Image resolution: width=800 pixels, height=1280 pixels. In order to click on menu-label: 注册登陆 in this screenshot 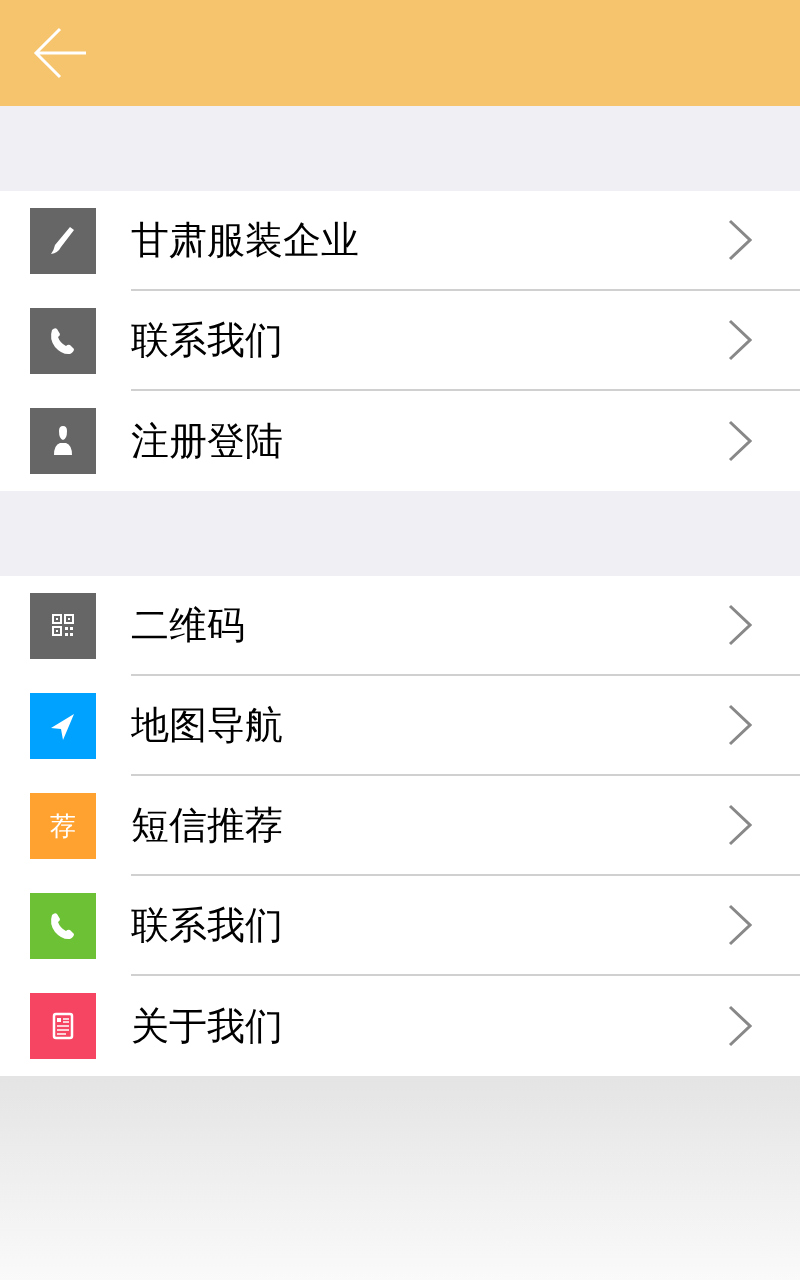, I will do `click(207, 441)`.